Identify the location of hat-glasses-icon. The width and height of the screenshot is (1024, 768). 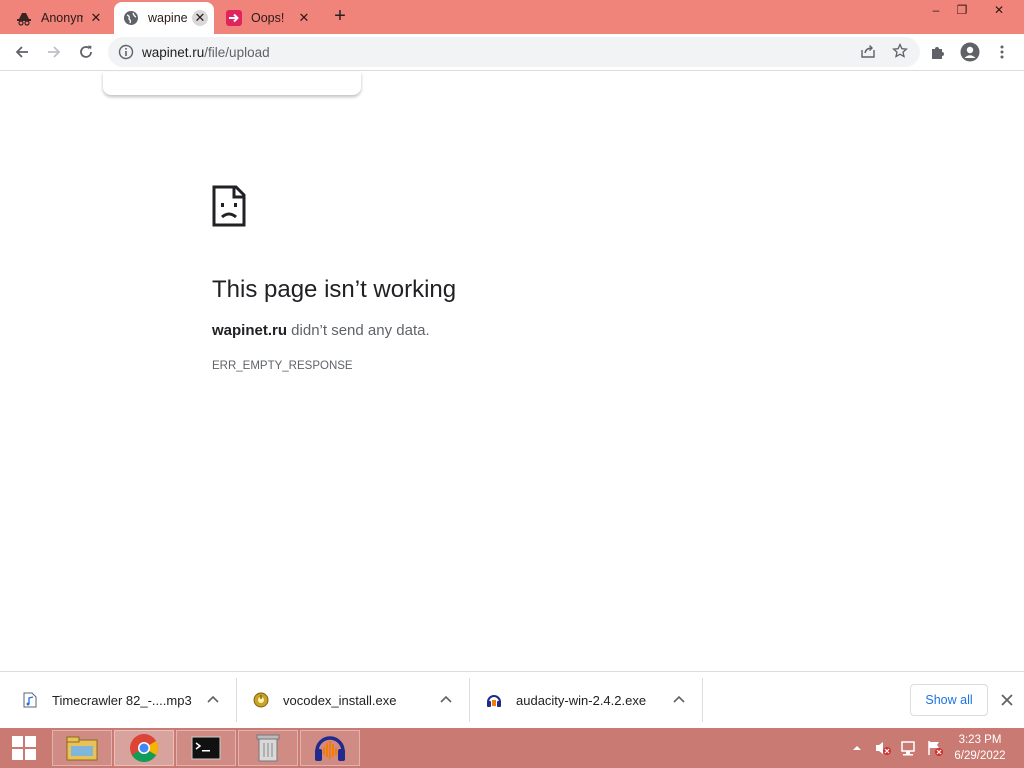
(24, 18).